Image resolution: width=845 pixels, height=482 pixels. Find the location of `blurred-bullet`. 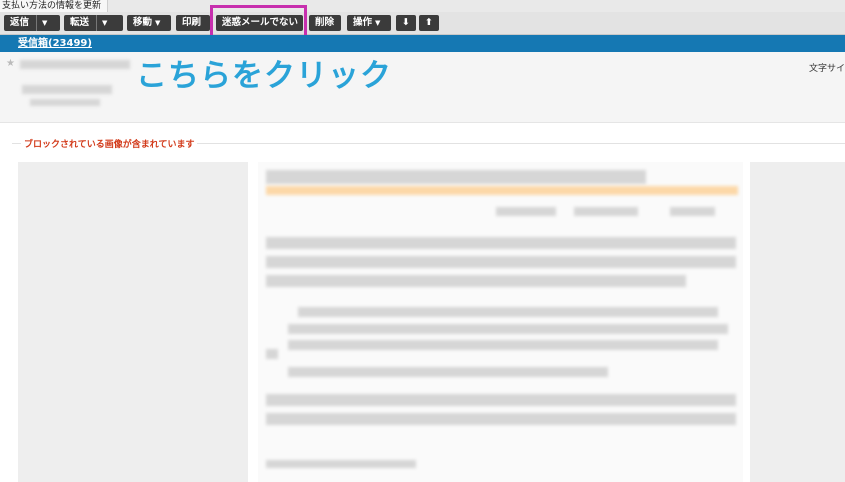

blurred-bullet is located at coordinates (272, 354).